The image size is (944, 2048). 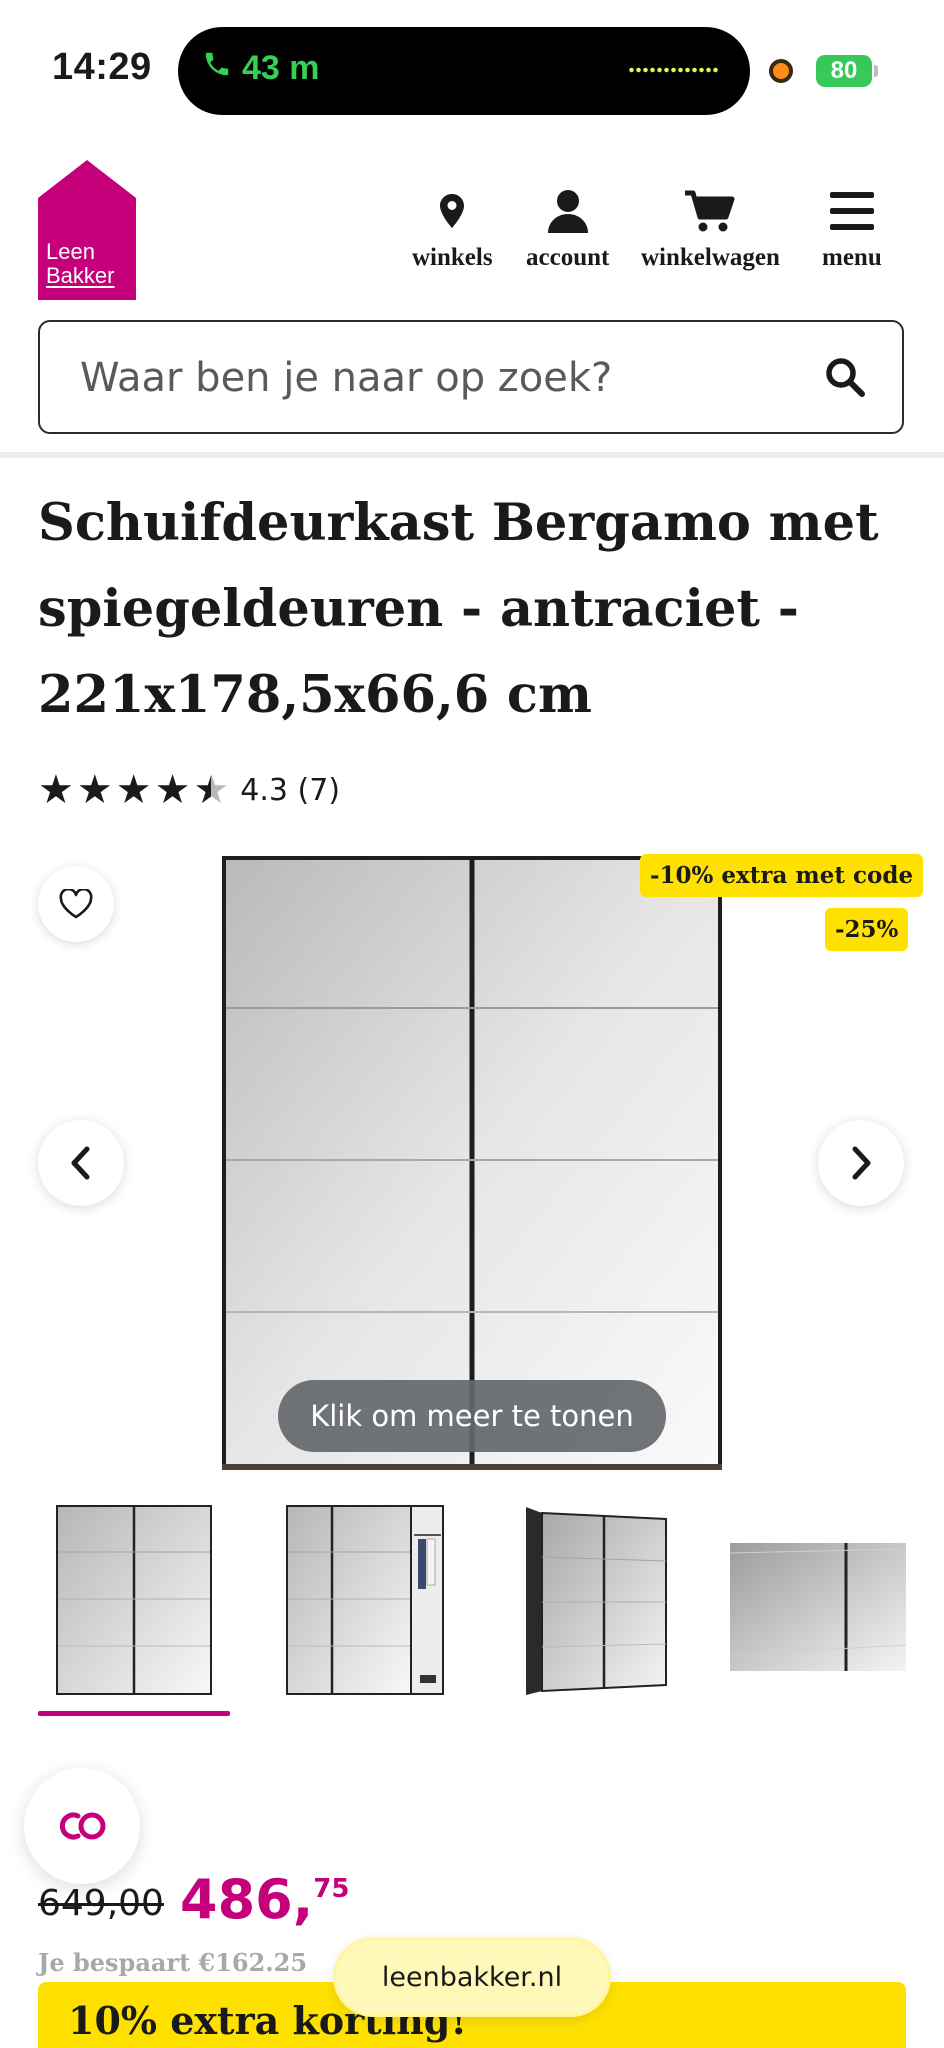 I want to click on nav-winkels: winkels, so click(x=452, y=229).